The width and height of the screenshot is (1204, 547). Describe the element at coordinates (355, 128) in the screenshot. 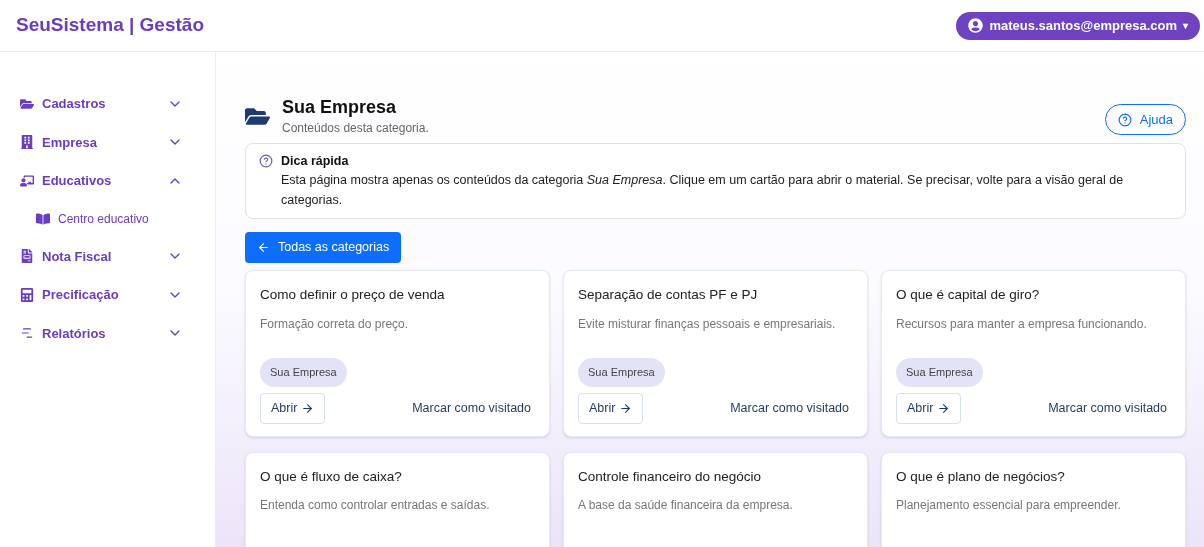

I see `page-subtitle: Conteúdos desta categoria.` at that location.